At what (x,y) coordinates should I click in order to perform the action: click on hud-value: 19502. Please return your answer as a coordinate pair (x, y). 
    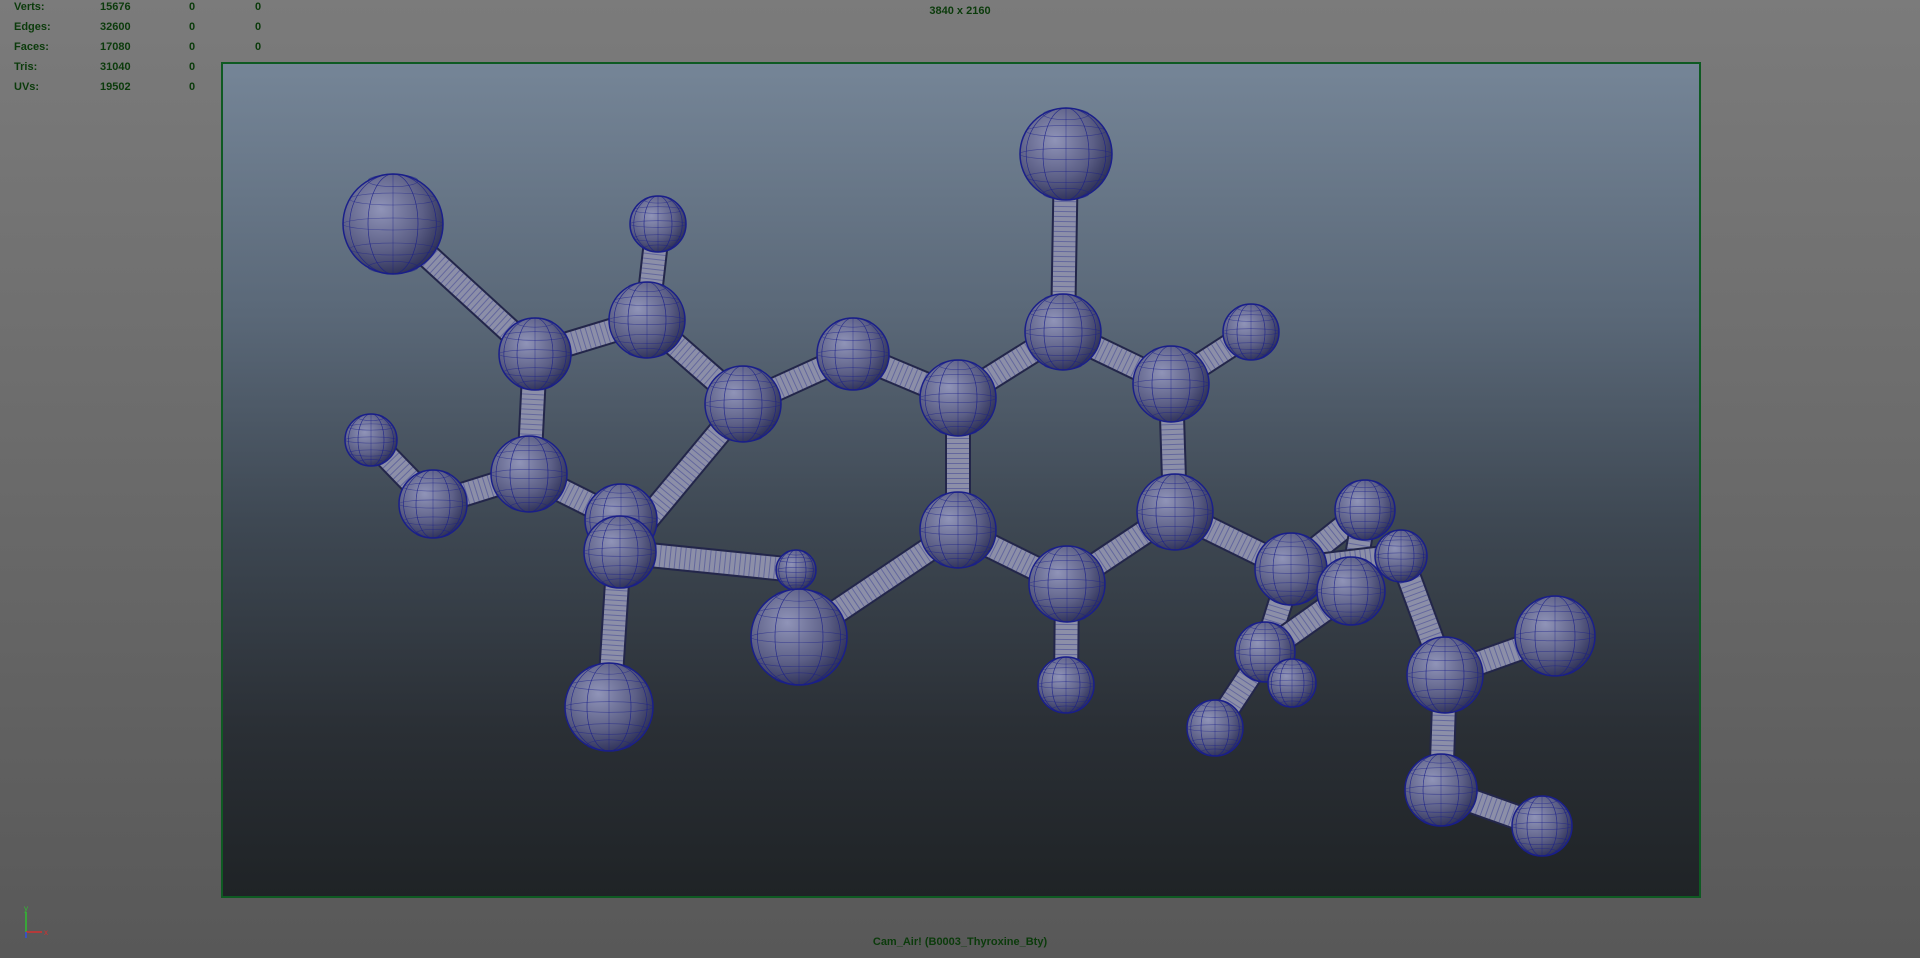
    Looking at the image, I should click on (115, 87).